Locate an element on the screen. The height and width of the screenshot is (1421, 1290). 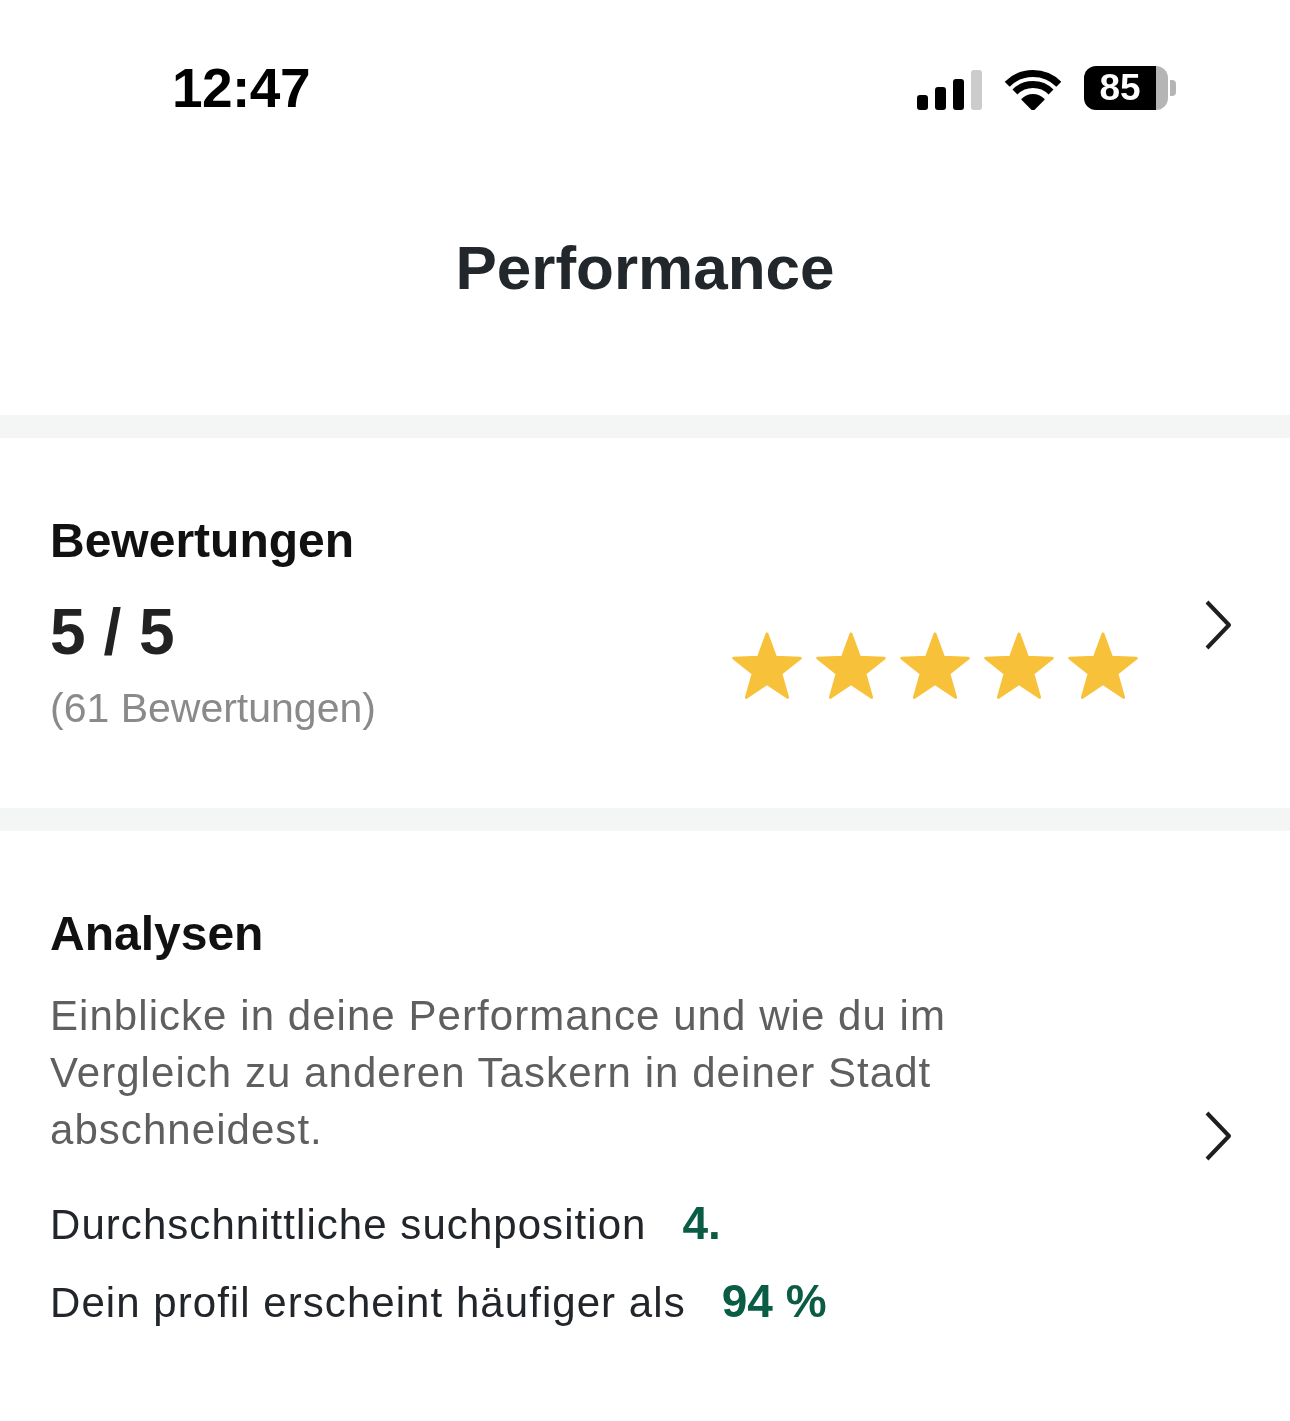
rating-score: 5 / 5 is located at coordinates (112, 632).